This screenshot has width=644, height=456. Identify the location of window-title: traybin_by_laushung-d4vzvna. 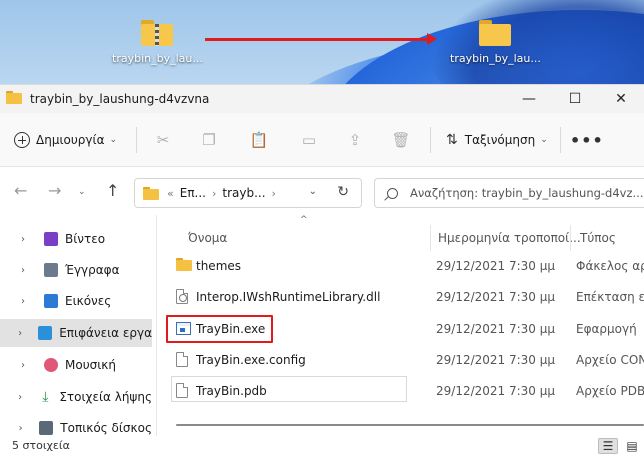
(120, 99).